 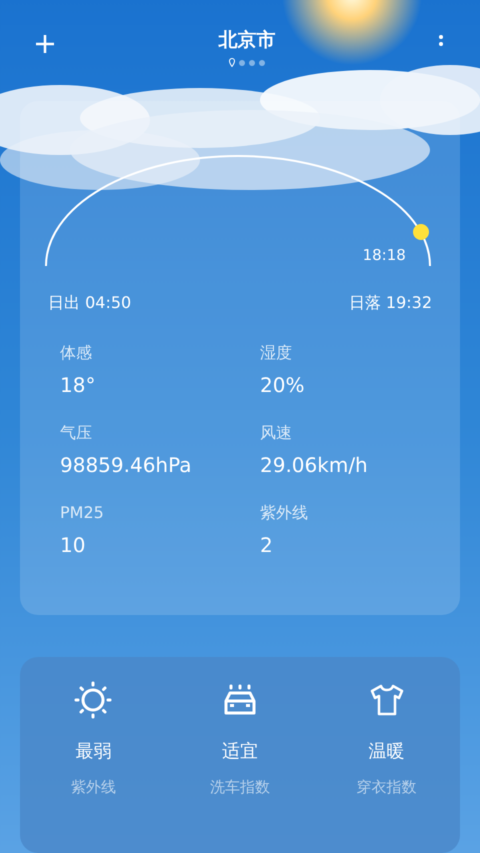 What do you see at coordinates (386, 751) in the screenshot?
I see `index-value: 温暖` at bounding box center [386, 751].